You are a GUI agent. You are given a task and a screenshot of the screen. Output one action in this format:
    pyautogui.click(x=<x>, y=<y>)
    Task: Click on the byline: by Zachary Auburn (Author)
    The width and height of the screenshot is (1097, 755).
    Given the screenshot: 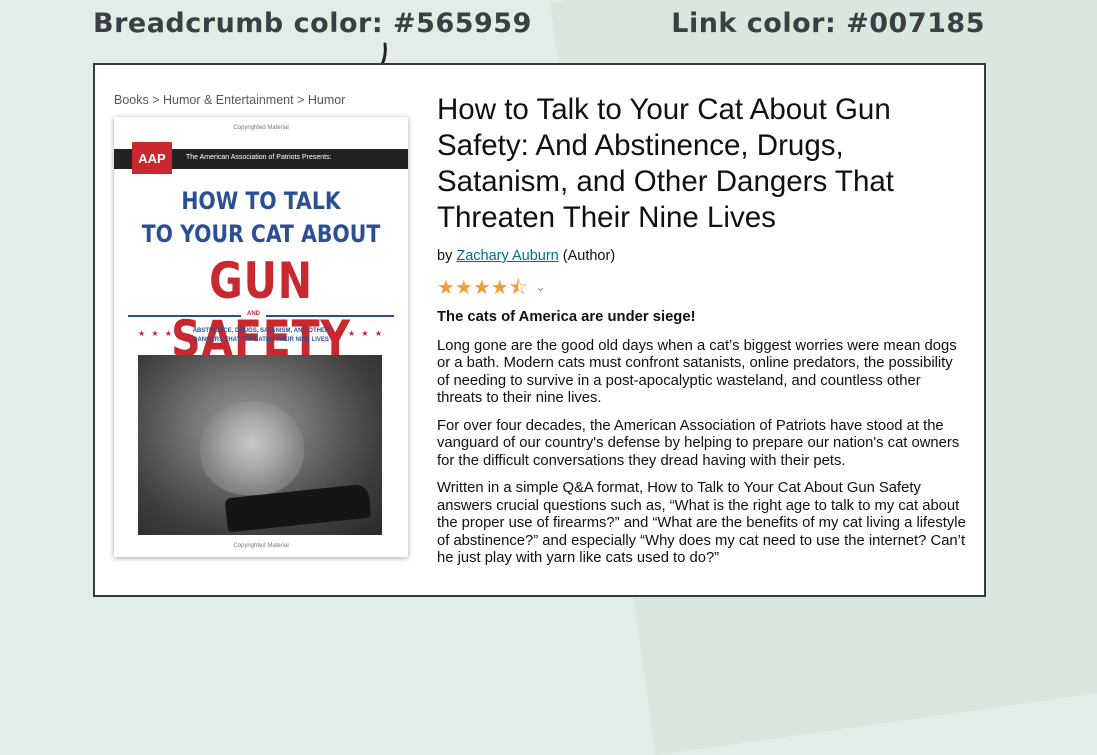 What is the action you would take?
    pyautogui.click(x=526, y=256)
    